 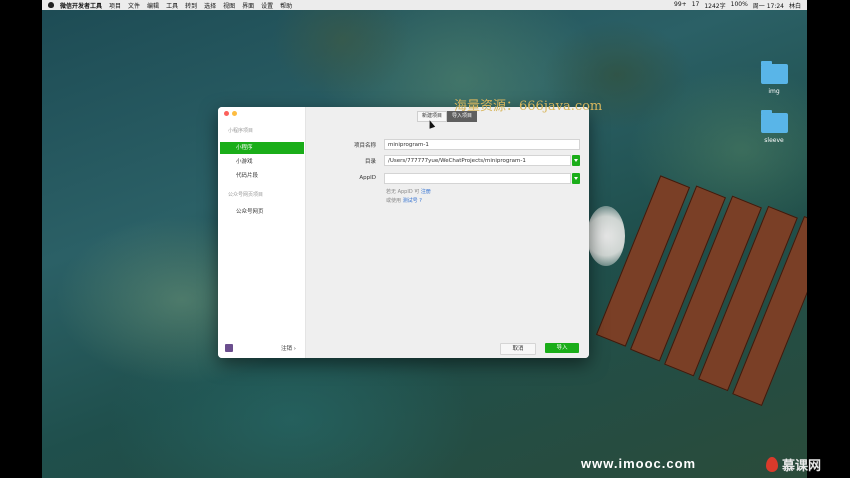 I want to click on desktop-icon-sleeve: sleeve, so click(x=774, y=127).